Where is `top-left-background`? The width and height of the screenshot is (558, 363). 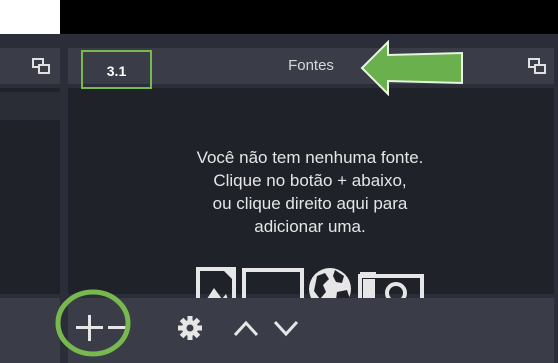
top-left-background is located at coordinates (30, 17).